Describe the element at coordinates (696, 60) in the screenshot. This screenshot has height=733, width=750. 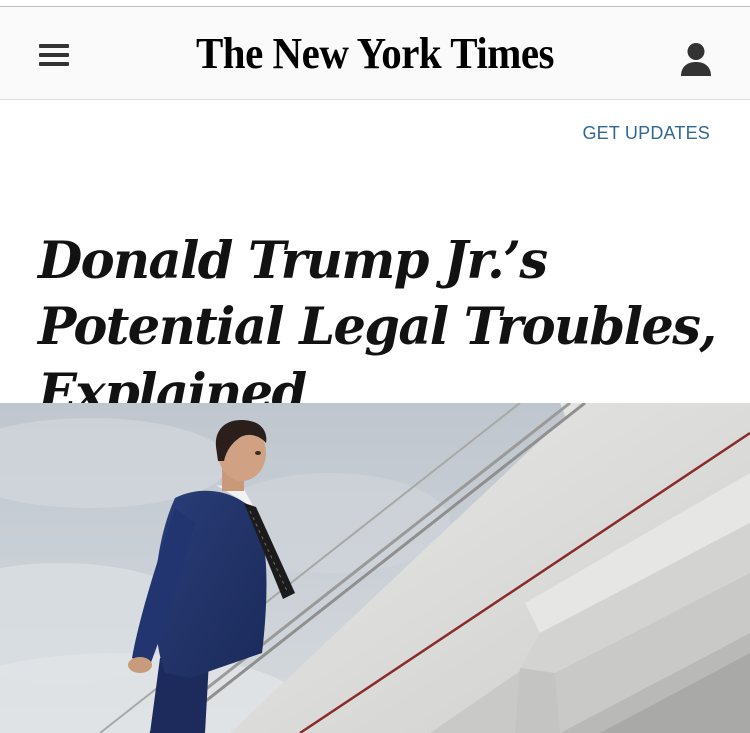
I see `user-account-icon` at that location.